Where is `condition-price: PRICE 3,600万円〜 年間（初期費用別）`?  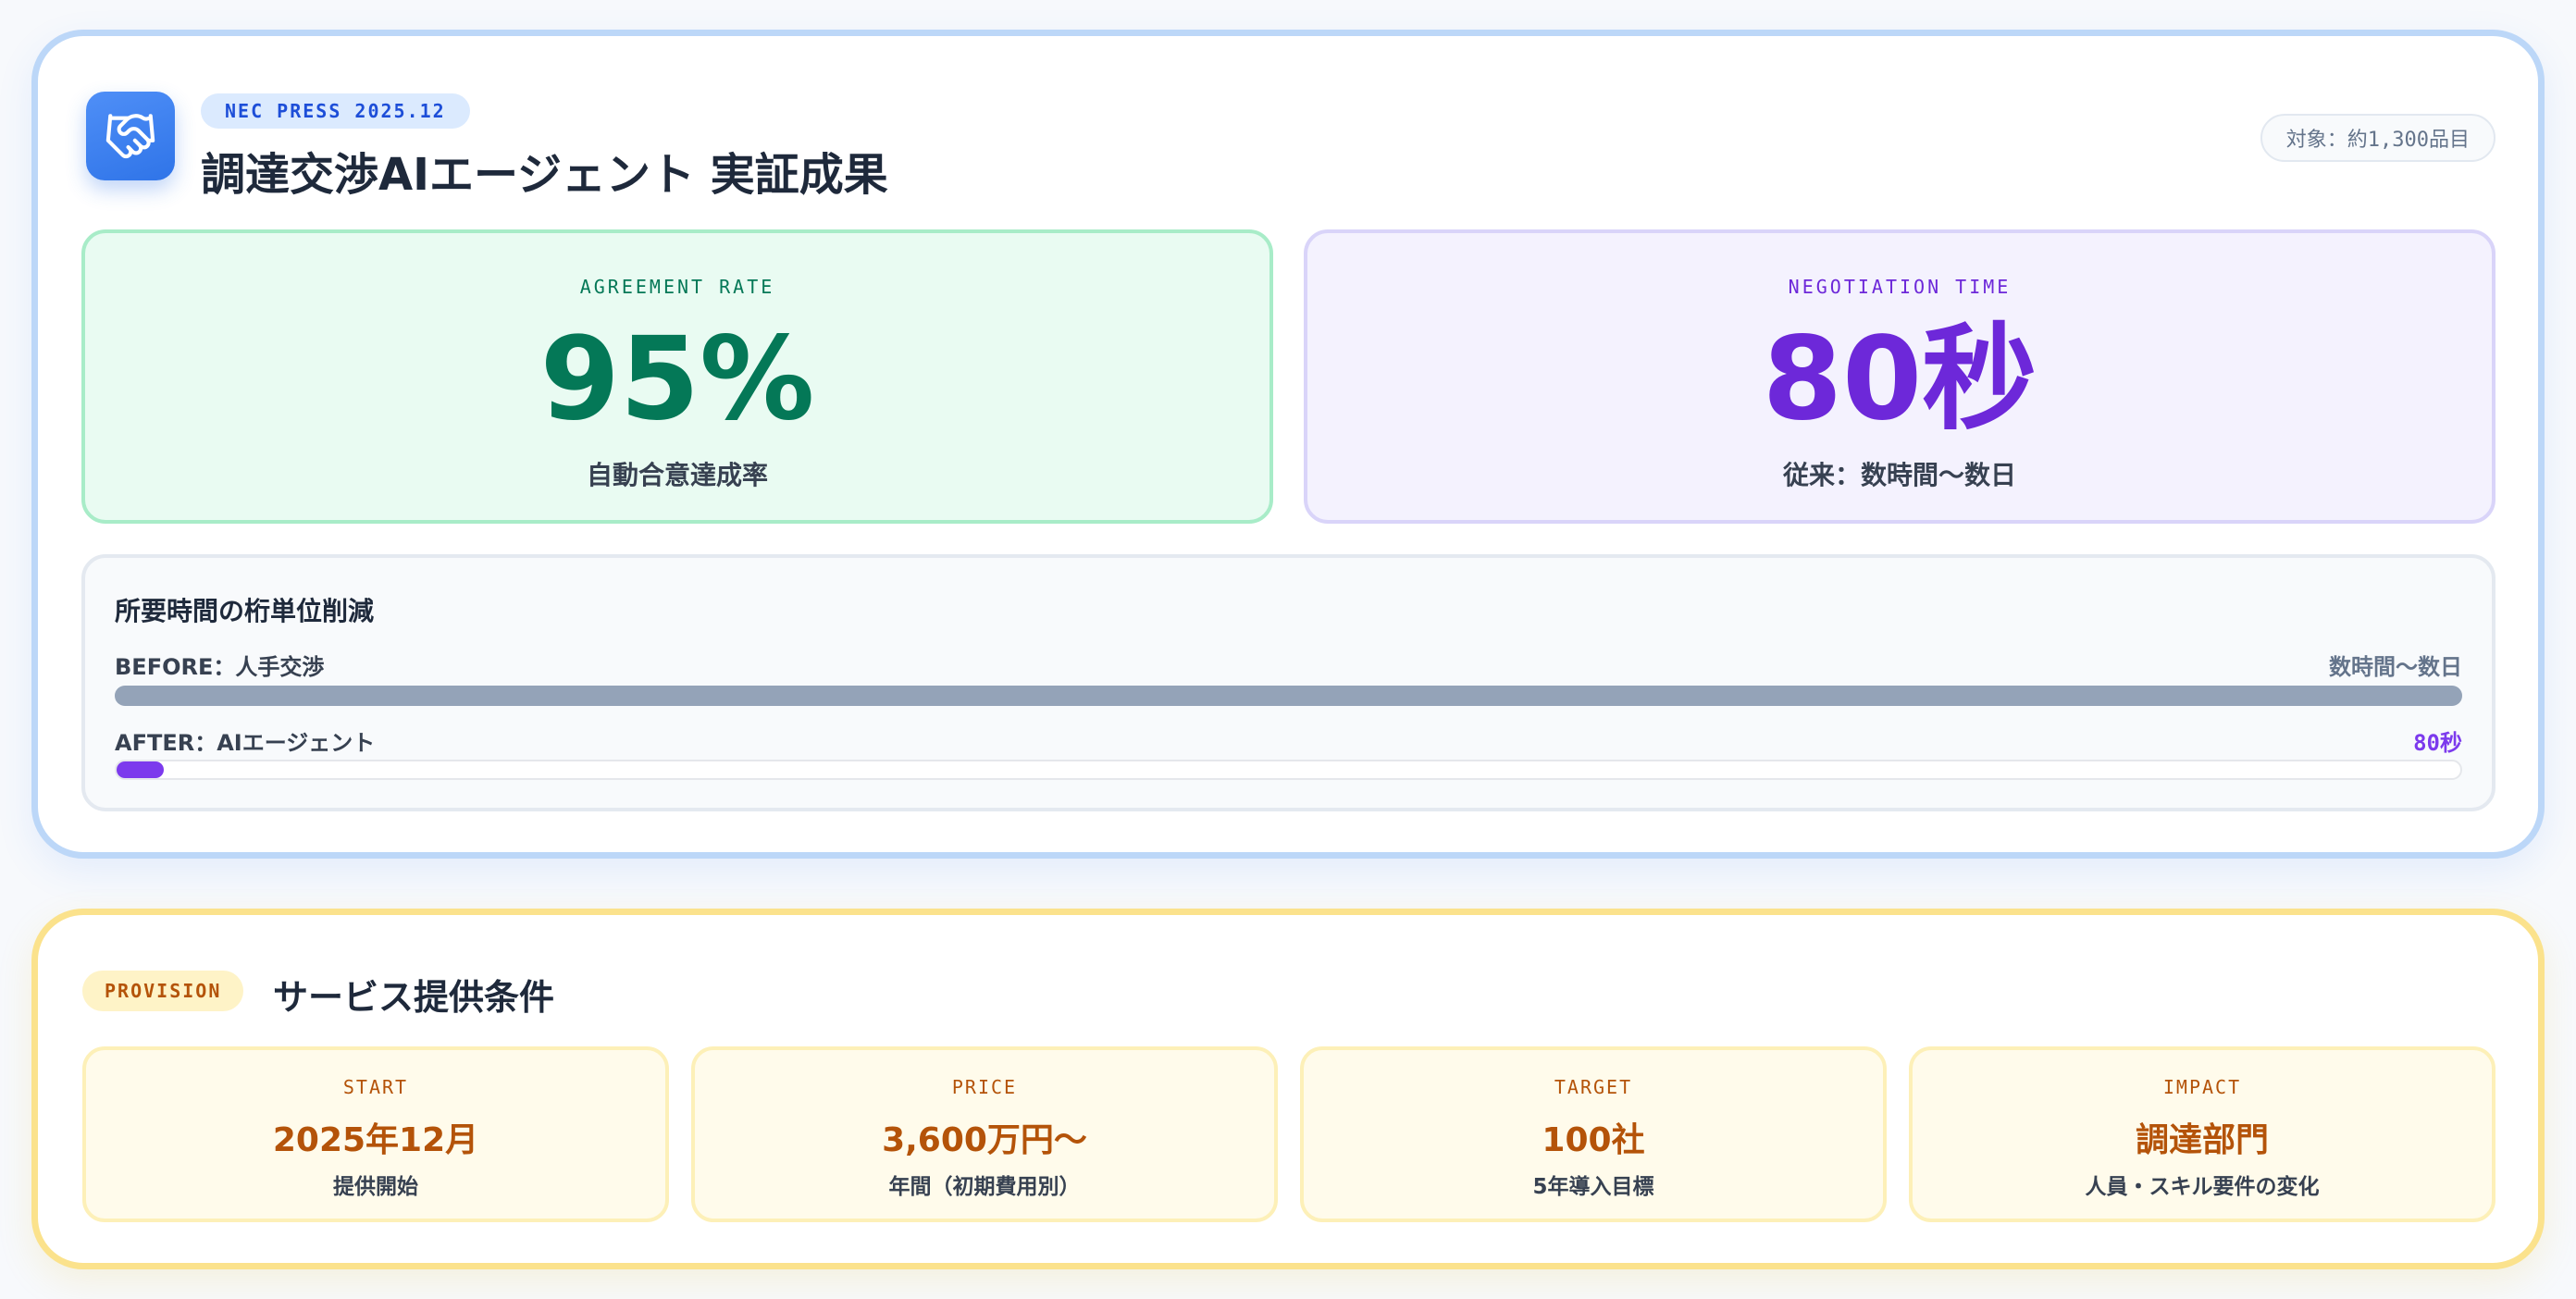 condition-price: PRICE 3,600万円〜 年間（初期費用別） is located at coordinates (985, 1134).